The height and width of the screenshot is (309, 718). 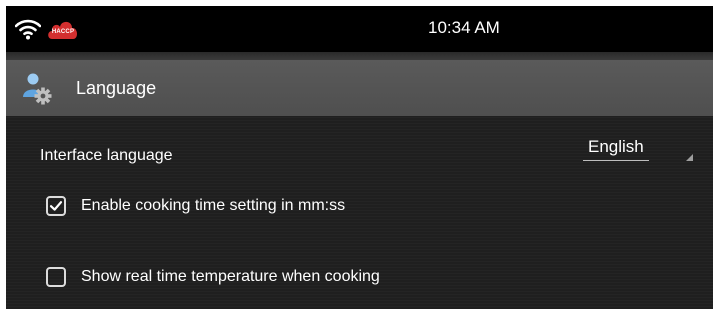 What do you see at coordinates (230, 276) in the screenshot?
I see `option-label: Show real time temperature when cooking` at bounding box center [230, 276].